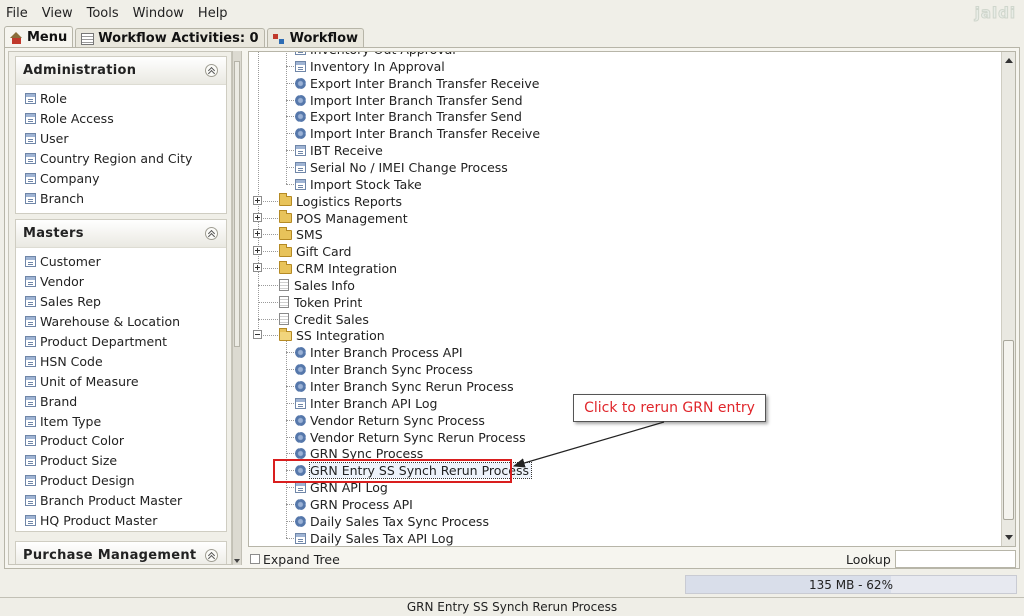 The height and width of the screenshot is (616, 1024). I want to click on group-header: Administration, so click(121, 71).